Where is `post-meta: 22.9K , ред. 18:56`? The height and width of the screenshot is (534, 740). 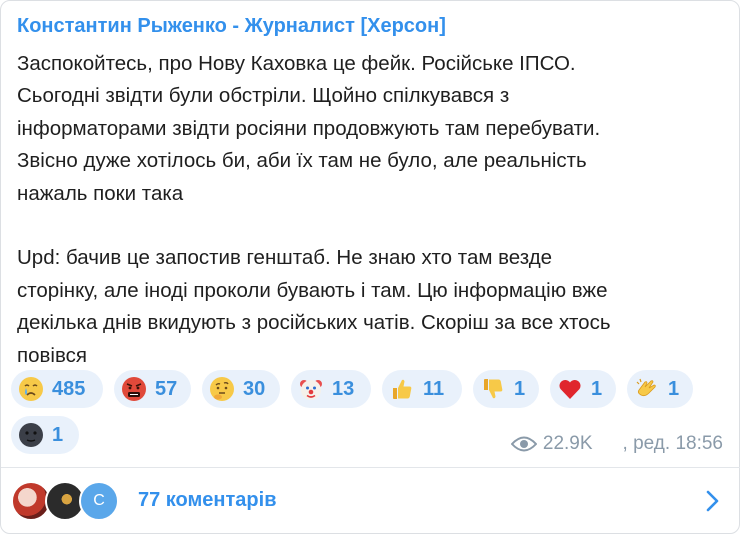
post-meta: 22.9K , ред. 18:56 is located at coordinates (616, 444).